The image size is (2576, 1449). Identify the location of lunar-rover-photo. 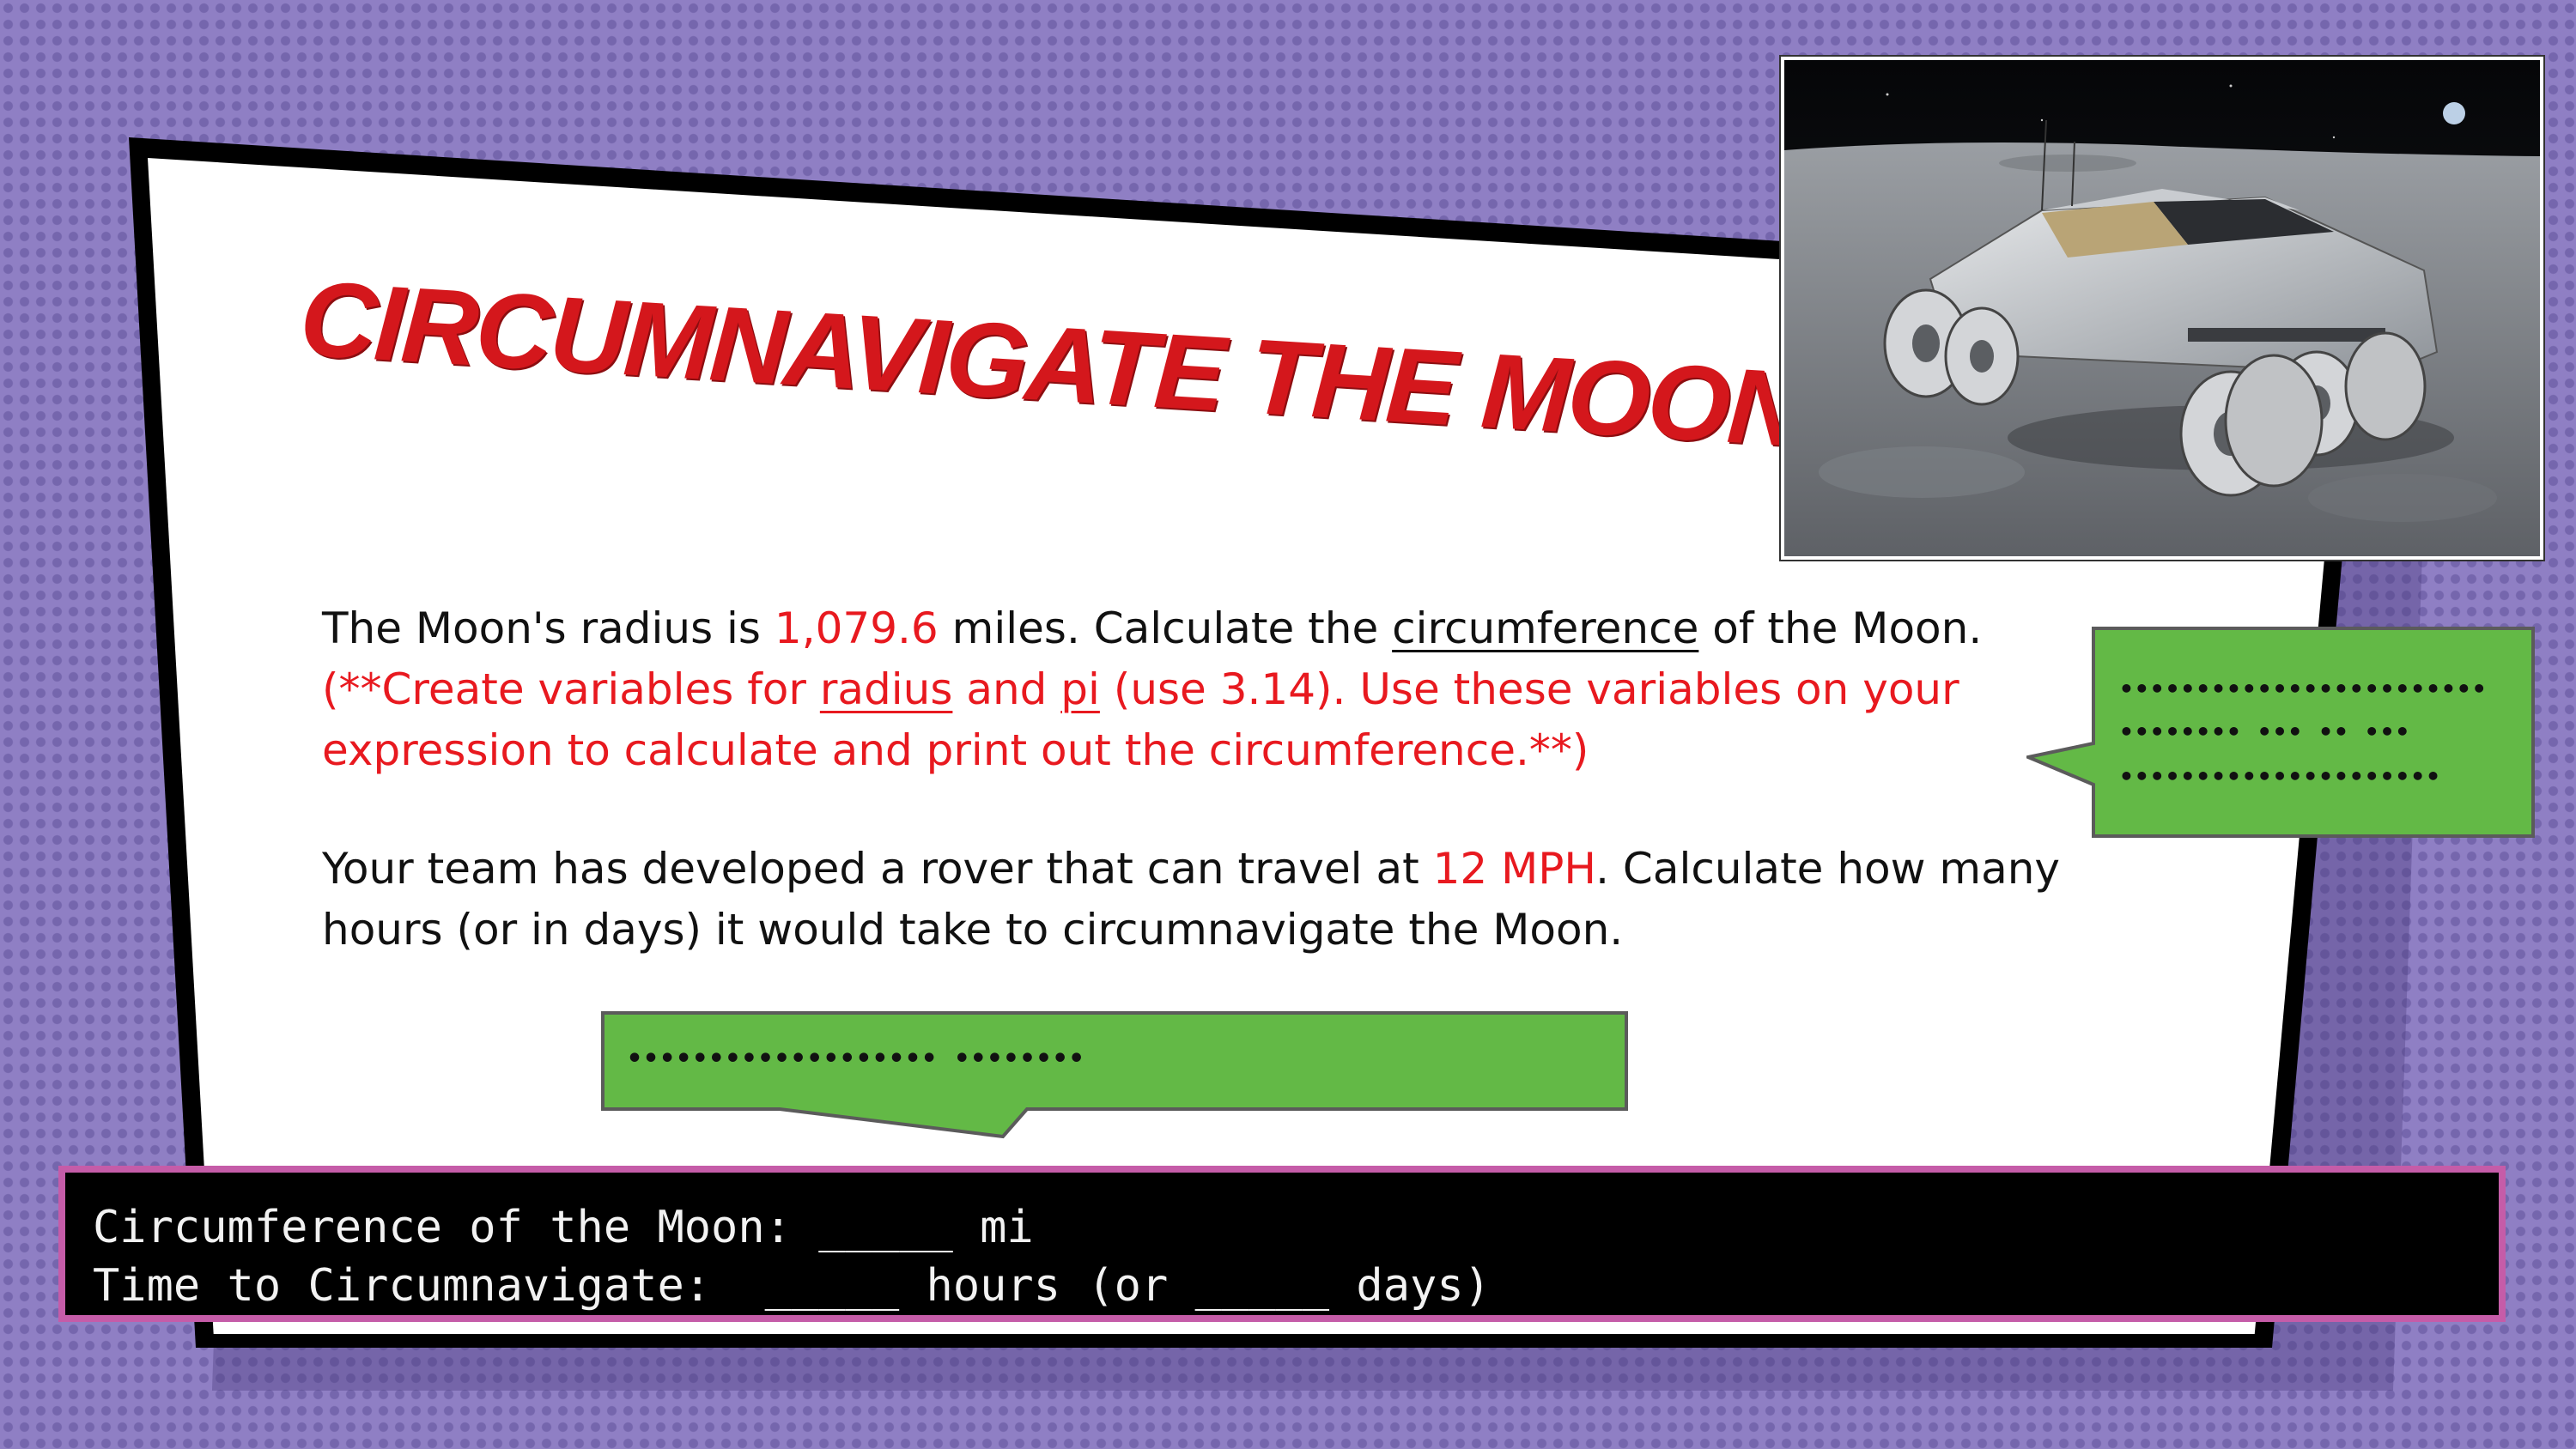
(2162, 308).